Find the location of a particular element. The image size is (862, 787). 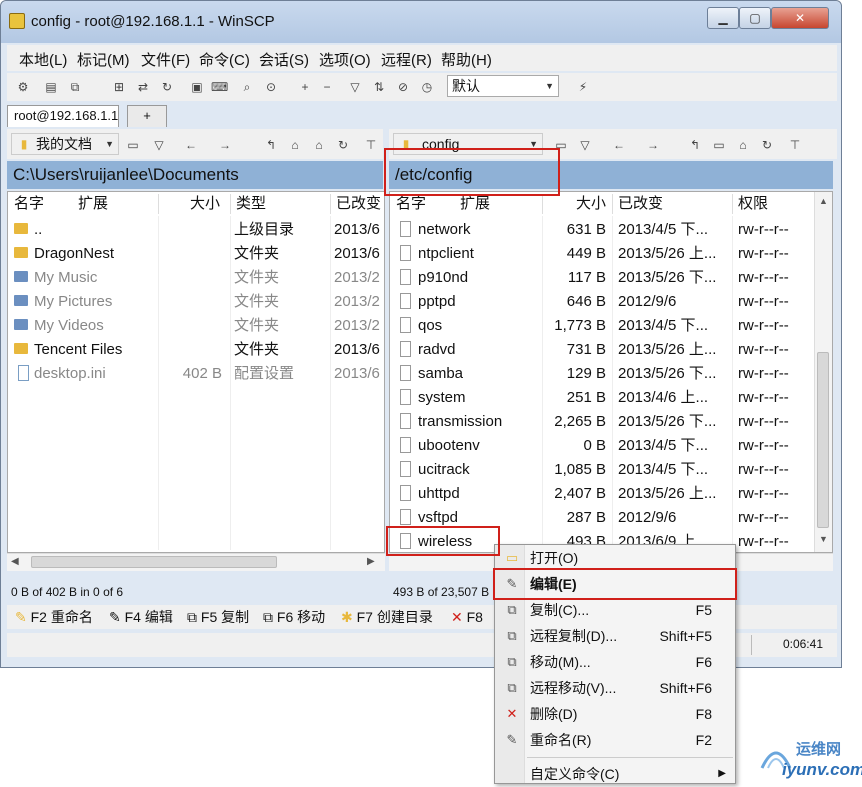

col-type-header: 类型 is located at coordinates (266, 204).